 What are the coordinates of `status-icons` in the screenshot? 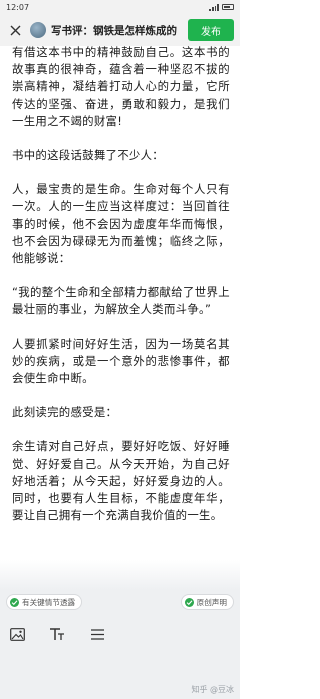 It's located at (221, 7).